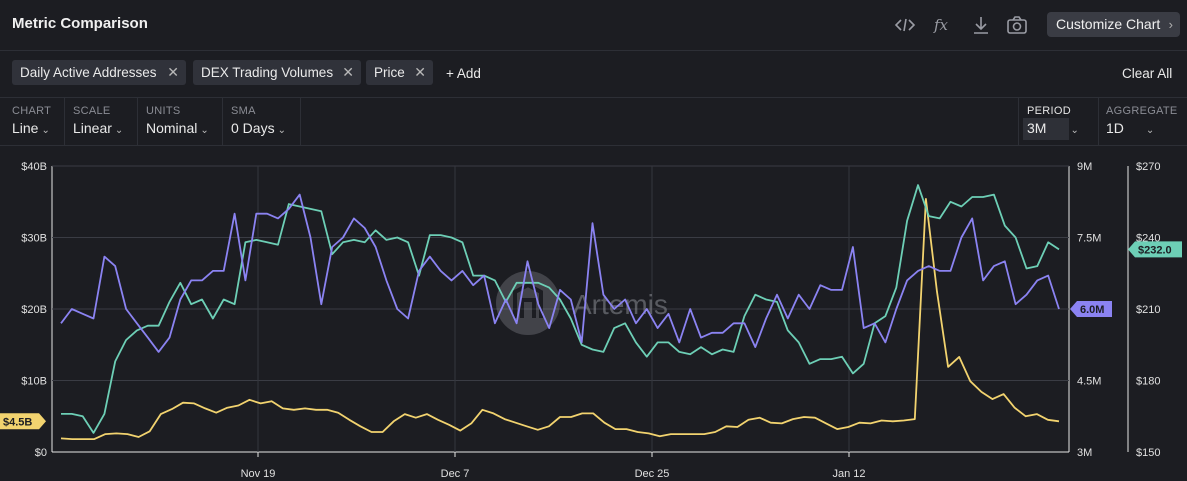 The height and width of the screenshot is (481, 1187). Describe the element at coordinates (34, 239) in the screenshot. I see `left-tick-label: $30B` at that location.